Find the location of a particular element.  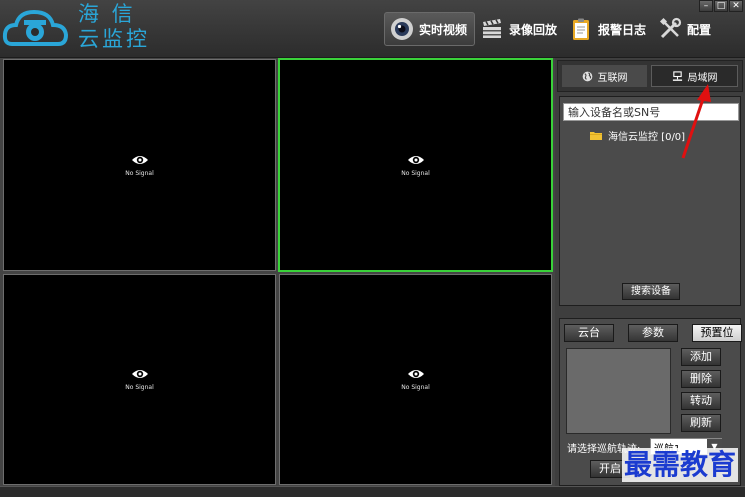

close-icon: ✕ is located at coordinates (736, 6).